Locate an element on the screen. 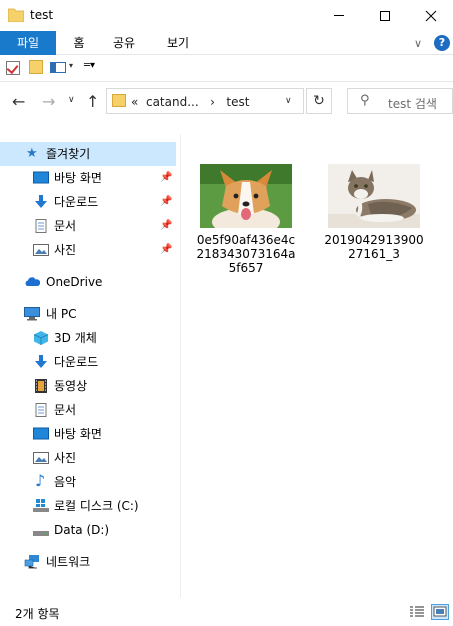  sidebar-item-network: 네트워크 is located at coordinates (88, 562).